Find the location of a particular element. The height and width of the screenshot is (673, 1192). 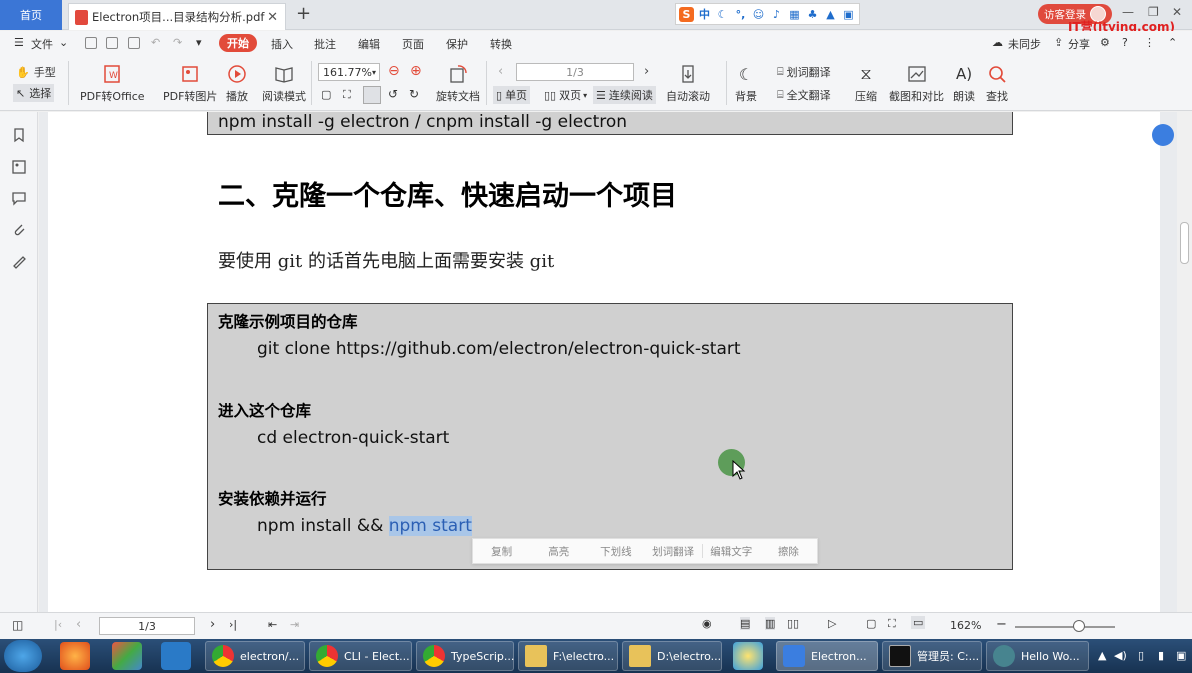

bookmark-icon is located at coordinates (19, 135).